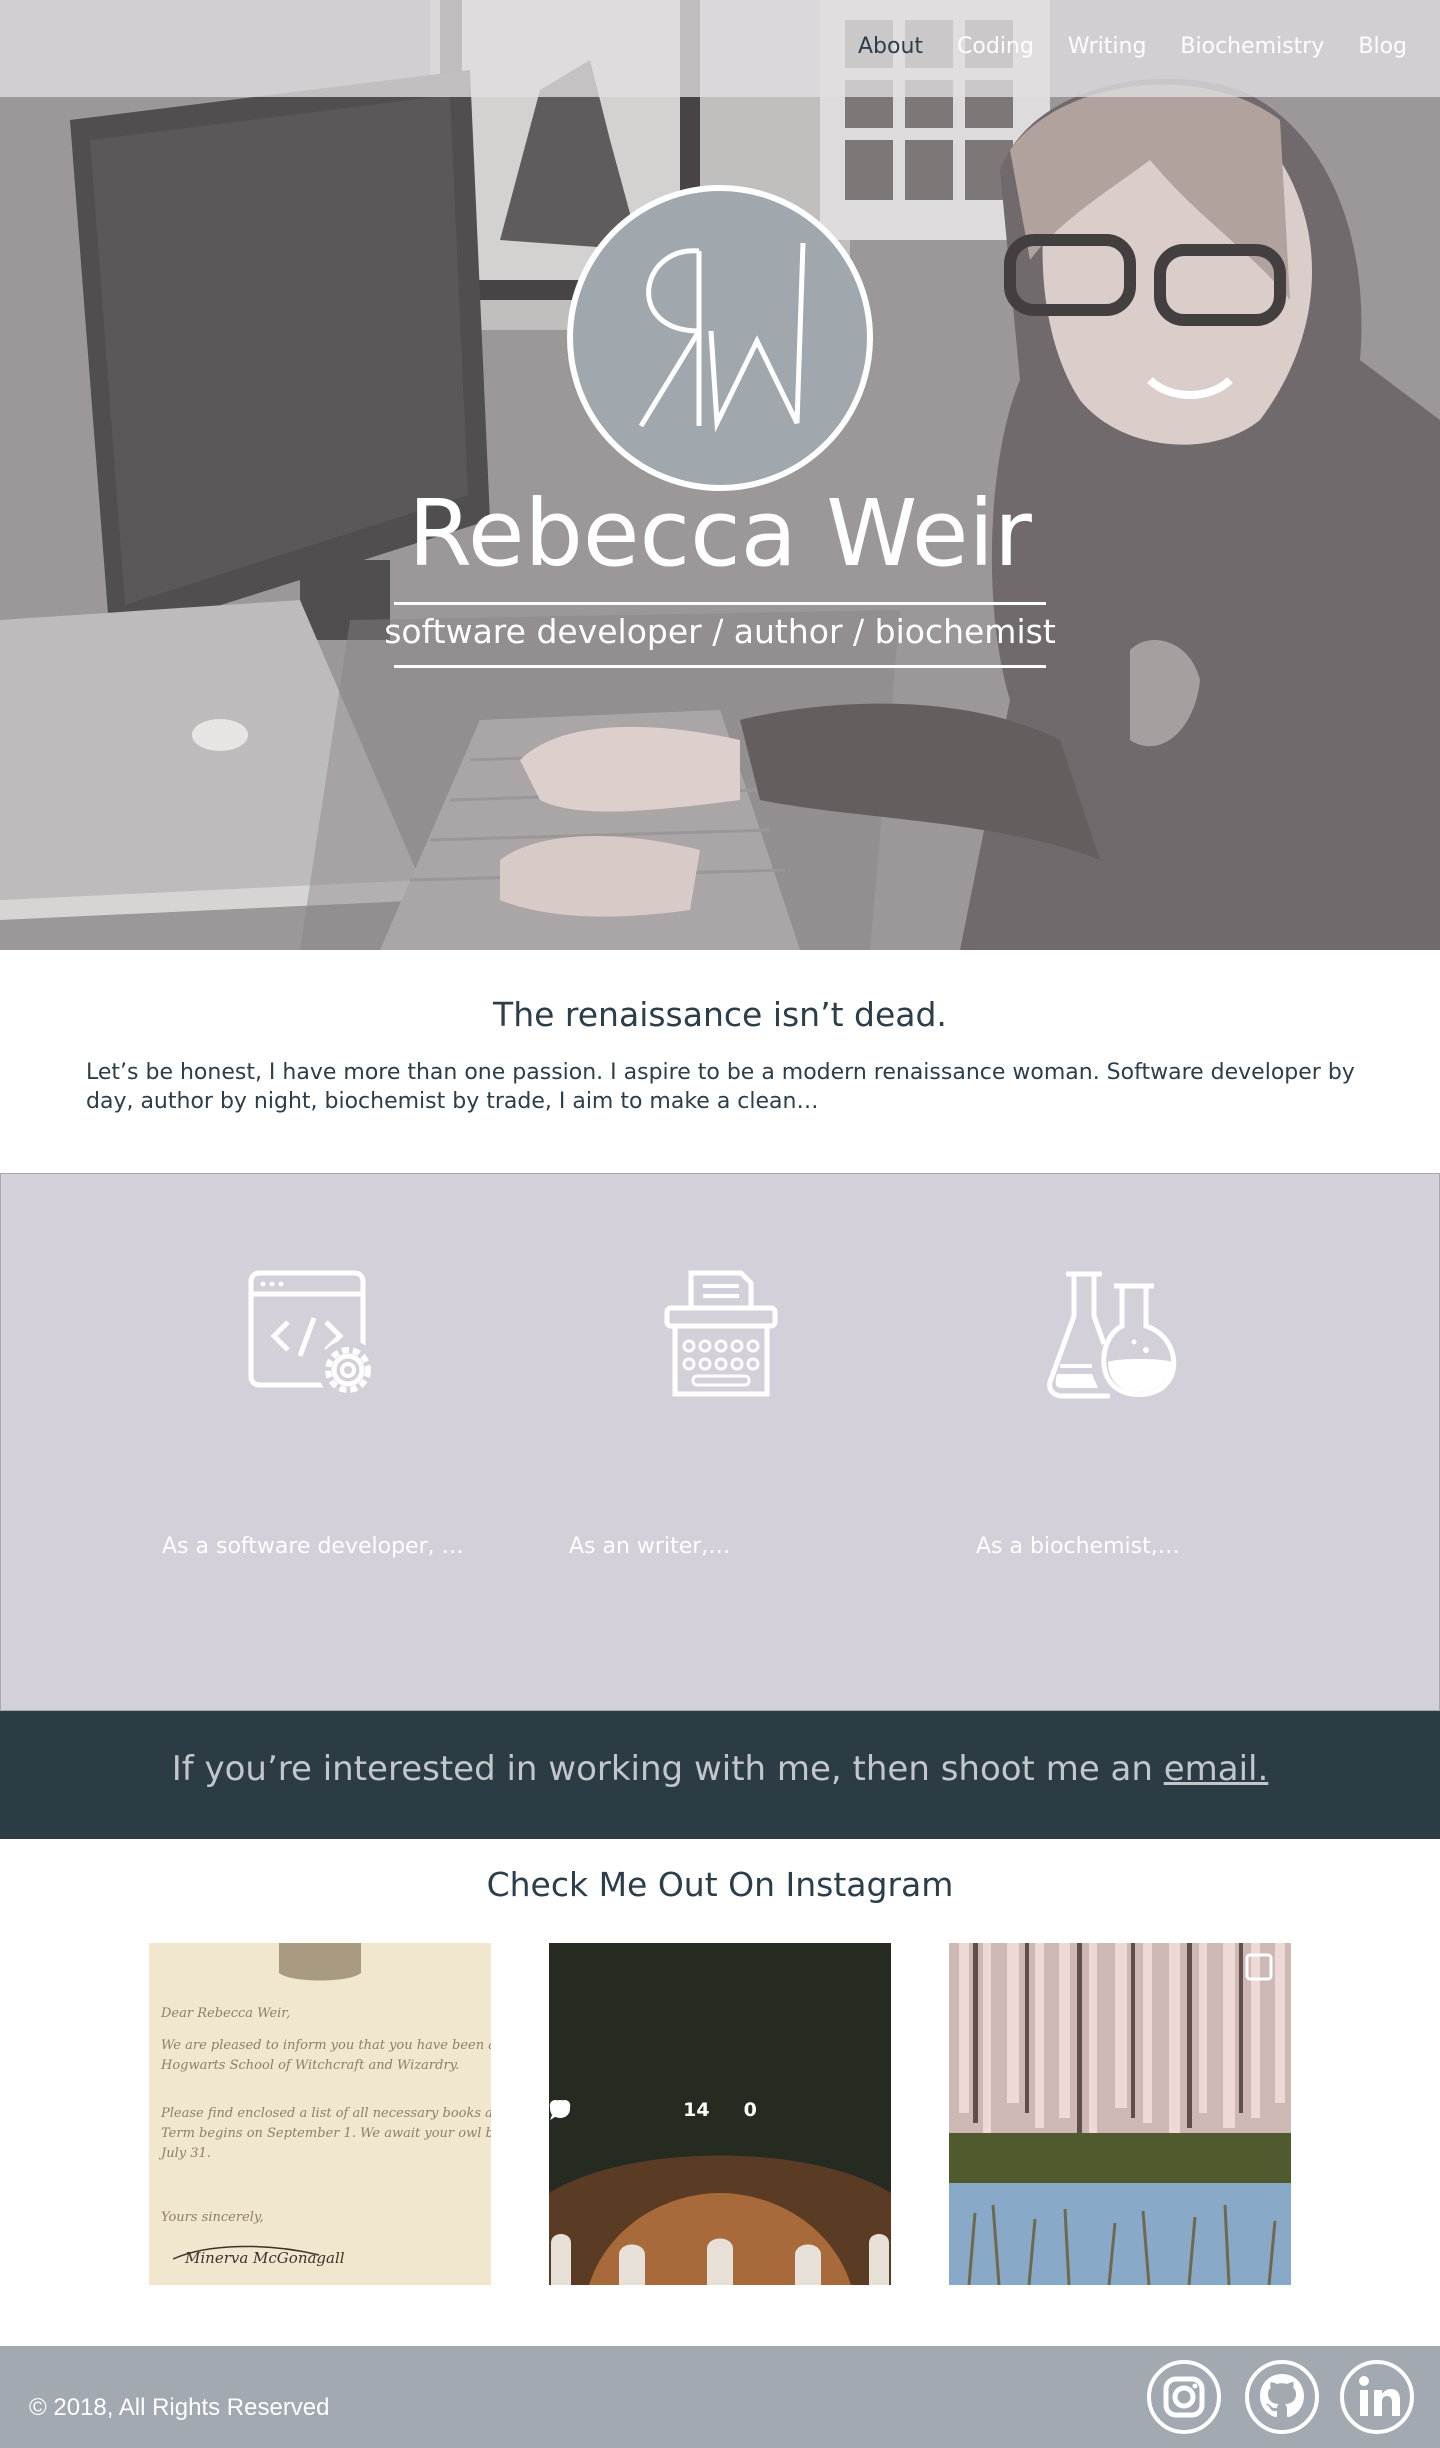 Image resolution: width=1440 pixels, height=2448 pixels. What do you see at coordinates (560, 2110) in the screenshot?
I see `comment-bubble-icon` at bounding box center [560, 2110].